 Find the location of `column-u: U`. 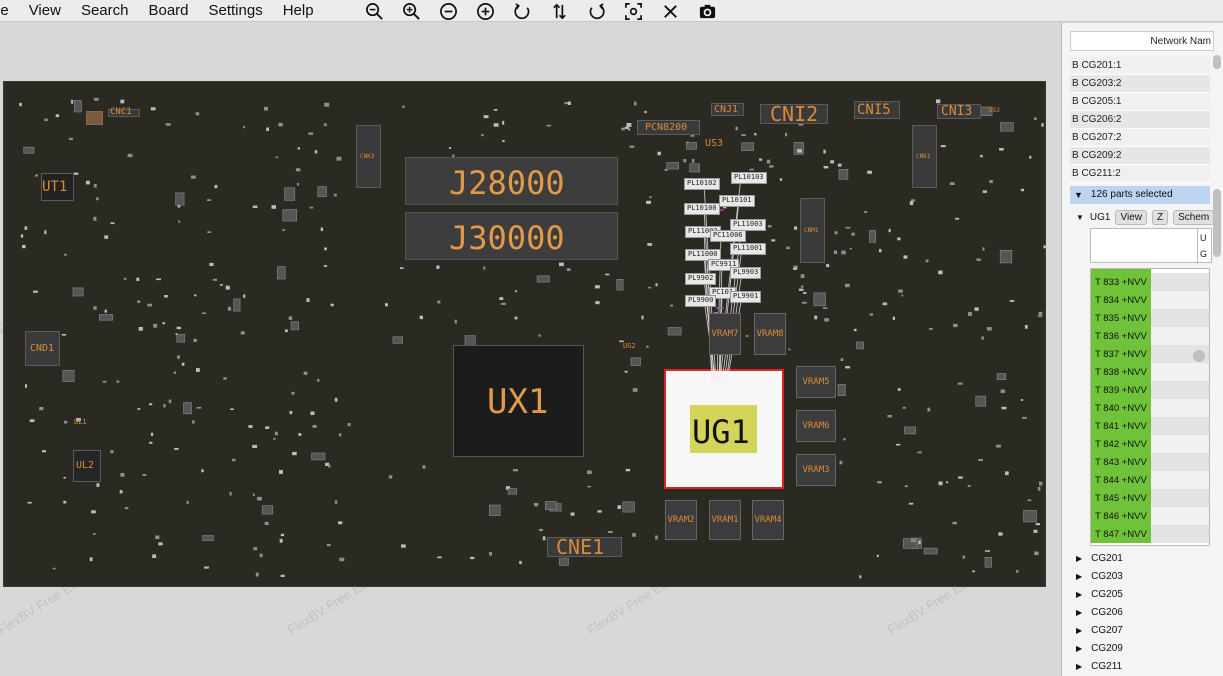

column-u: U is located at coordinates (1203, 238).